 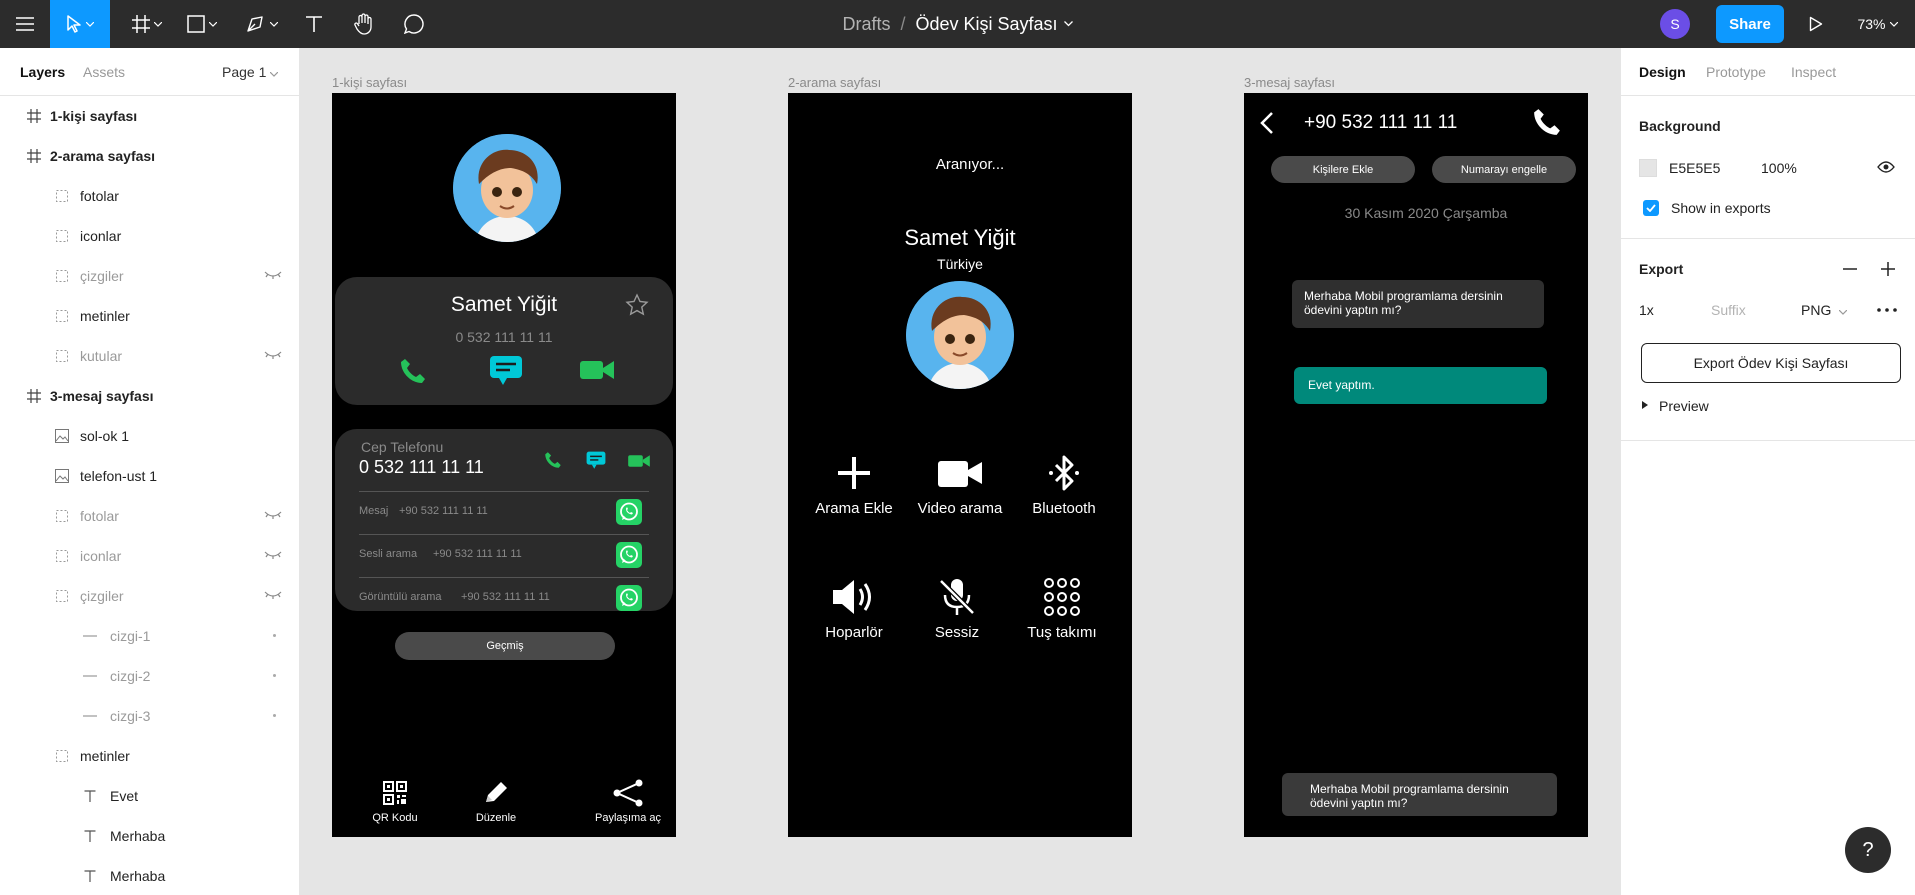 I want to click on layer-row-line: cizgi-1, so click(x=149, y=636).